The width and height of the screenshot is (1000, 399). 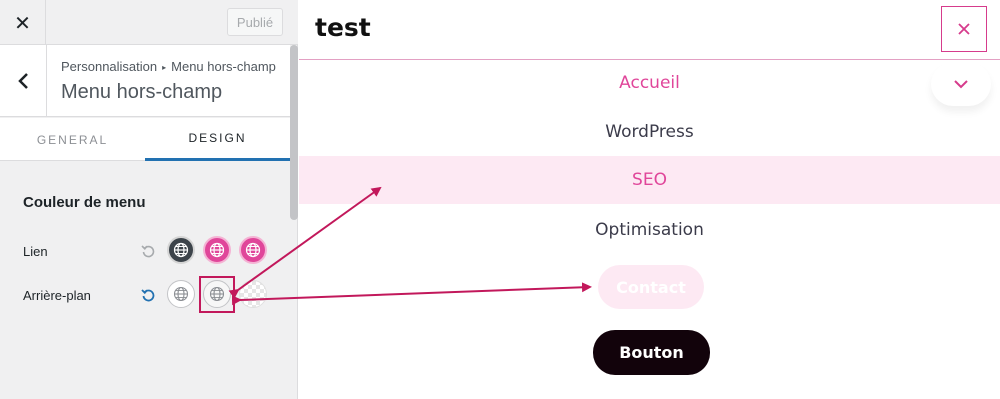 I want to click on menu-divider, so click(x=649, y=59).